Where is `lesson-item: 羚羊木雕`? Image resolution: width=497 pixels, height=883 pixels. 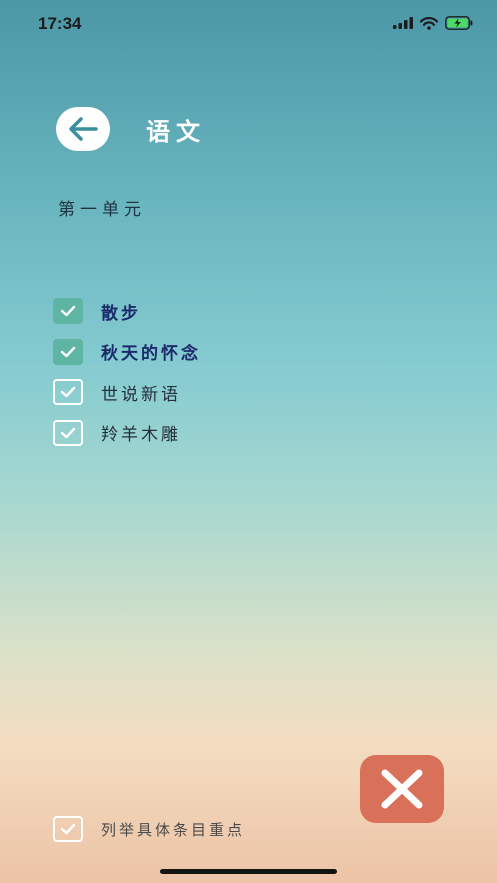 lesson-item: 羚羊木雕 is located at coordinates (127, 433).